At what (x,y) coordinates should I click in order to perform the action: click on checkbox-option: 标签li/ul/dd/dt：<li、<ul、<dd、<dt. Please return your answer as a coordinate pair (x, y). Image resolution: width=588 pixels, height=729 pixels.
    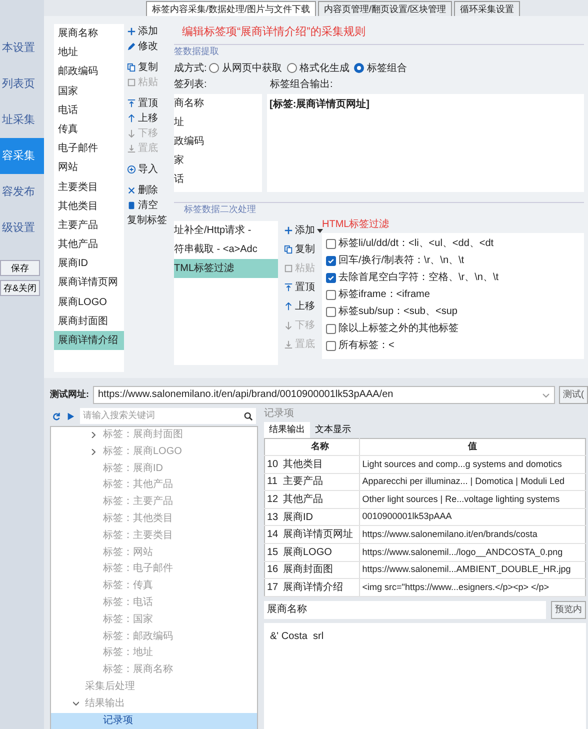
    Looking at the image, I should click on (453, 243).